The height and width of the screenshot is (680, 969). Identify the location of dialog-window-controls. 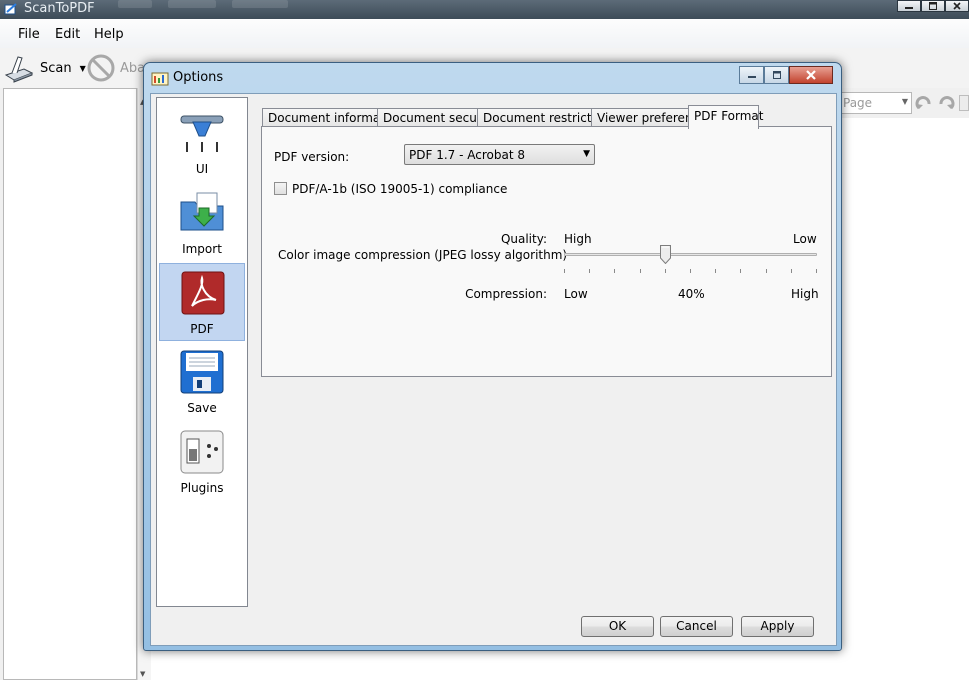
(786, 75).